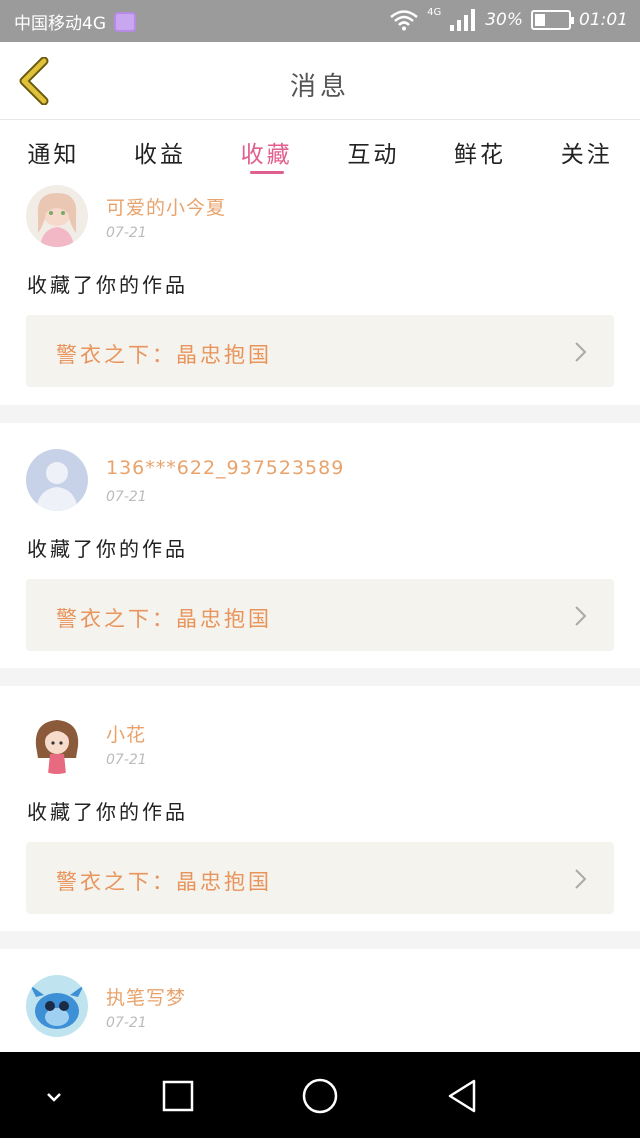 The height and width of the screenshot is (1138, 640). Describe the element at coordinates (266, 152) in the screenshot. I see `tab-favorites: 收藏` at that location.